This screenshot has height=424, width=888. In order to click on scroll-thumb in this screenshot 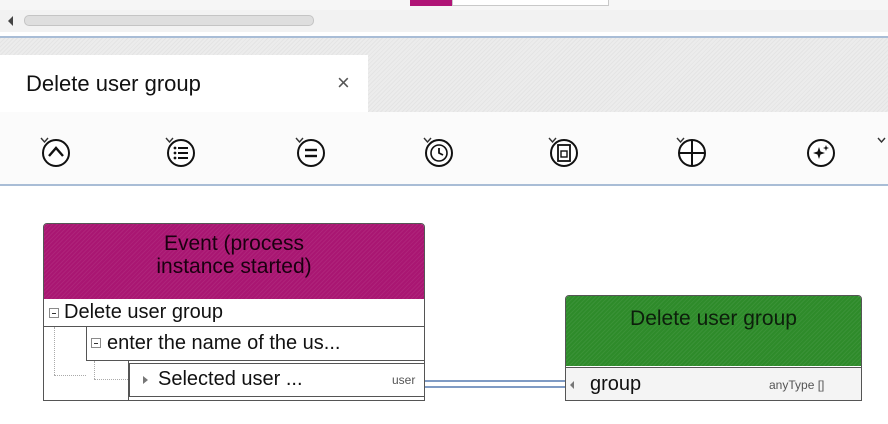, I will do `click(169, 20)`.